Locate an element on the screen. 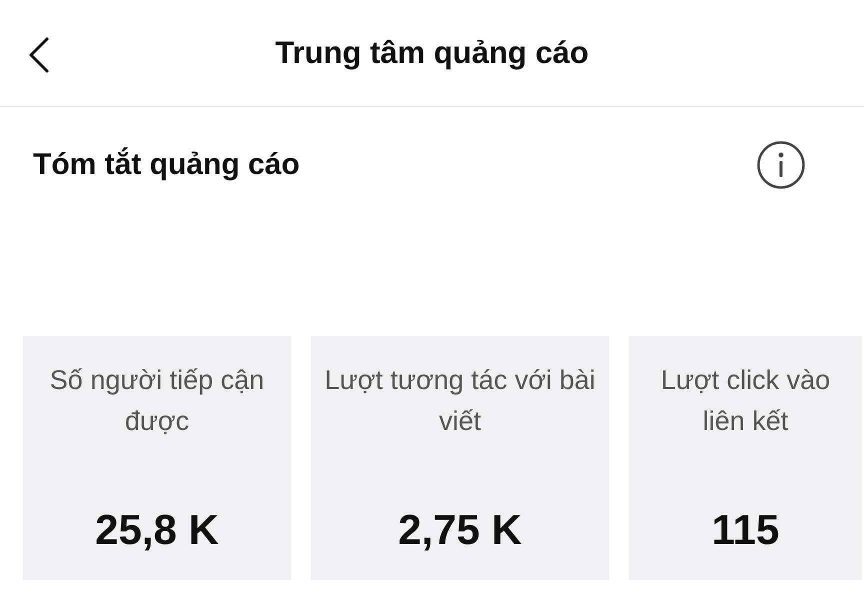  stat-label: Lượt tương tác với bài viết is located at coordinates (460, 401).